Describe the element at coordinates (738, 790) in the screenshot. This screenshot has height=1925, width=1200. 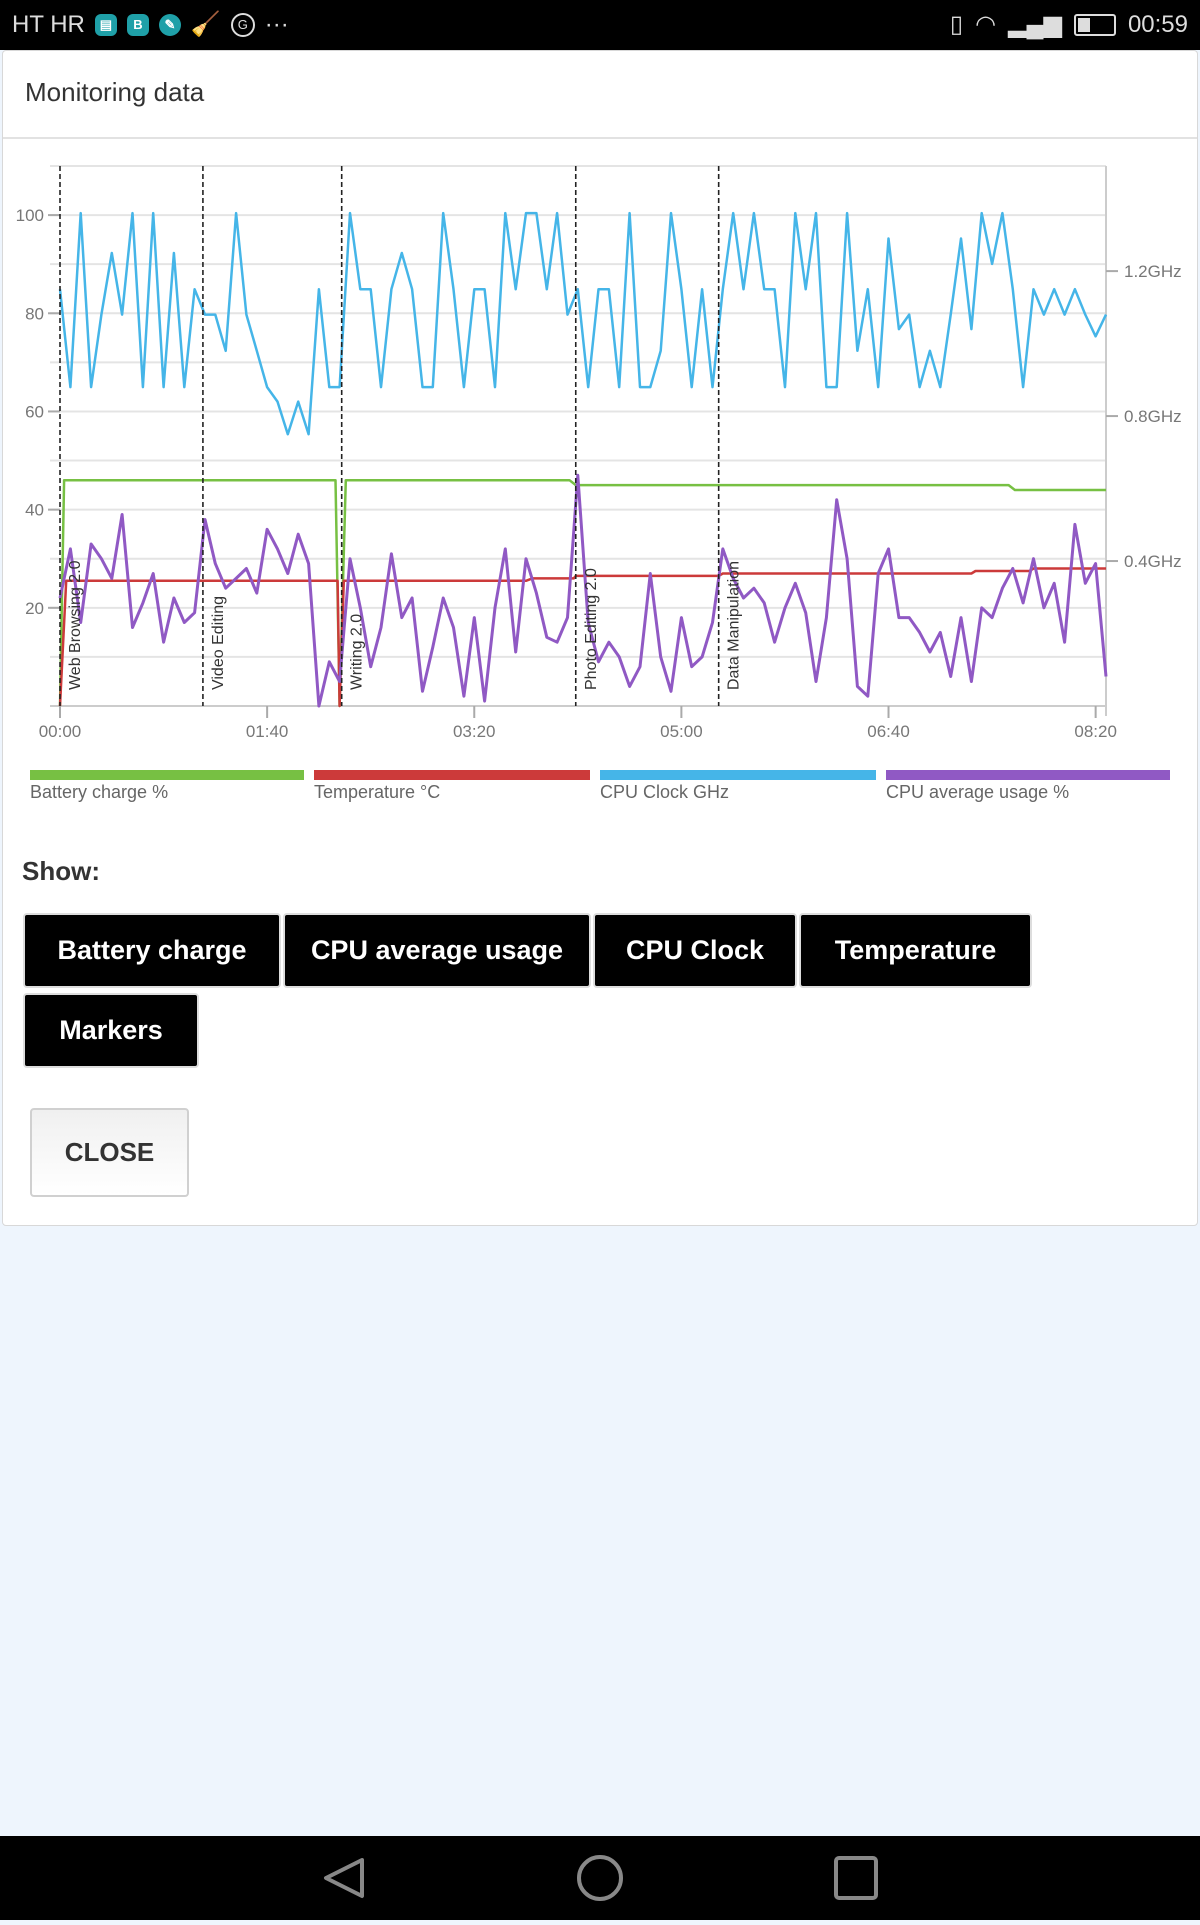
I see `legend-cpu-clock: CPU Clock GHz` at that location.